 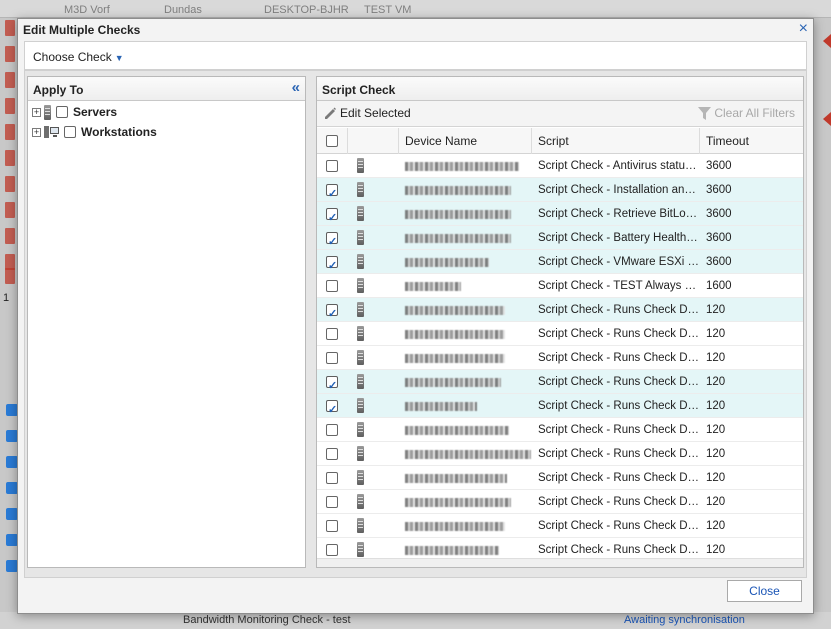 What do you see at coordinates (560, 286) in the screenshot?
I see `table-row: Script Check - TEST Always P… 1600` at bounding box center [560, 286].